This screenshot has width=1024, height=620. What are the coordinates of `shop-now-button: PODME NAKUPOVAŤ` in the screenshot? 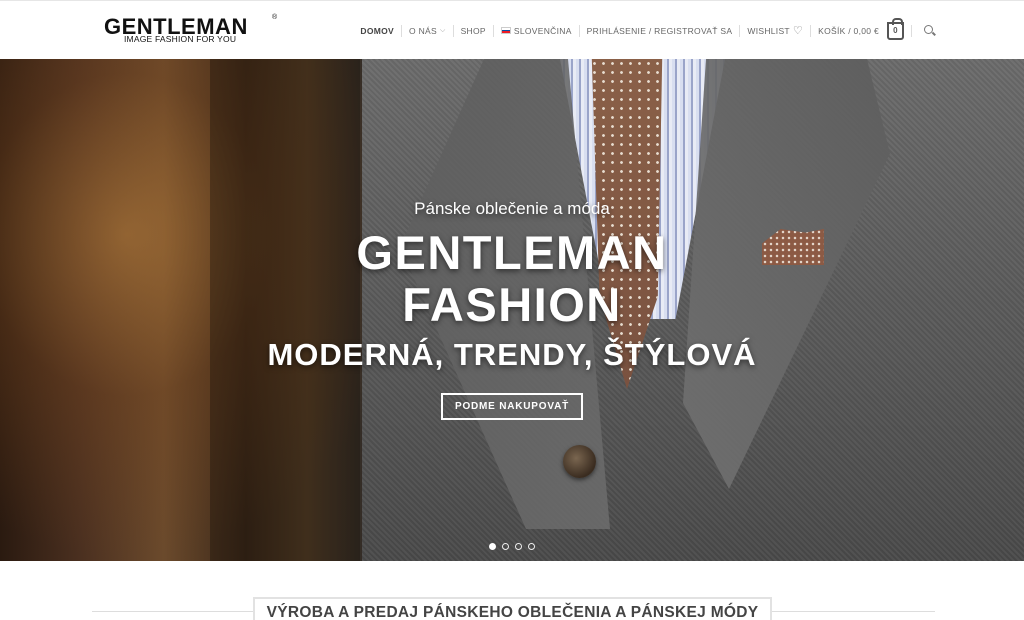 It's located at (512, 406).